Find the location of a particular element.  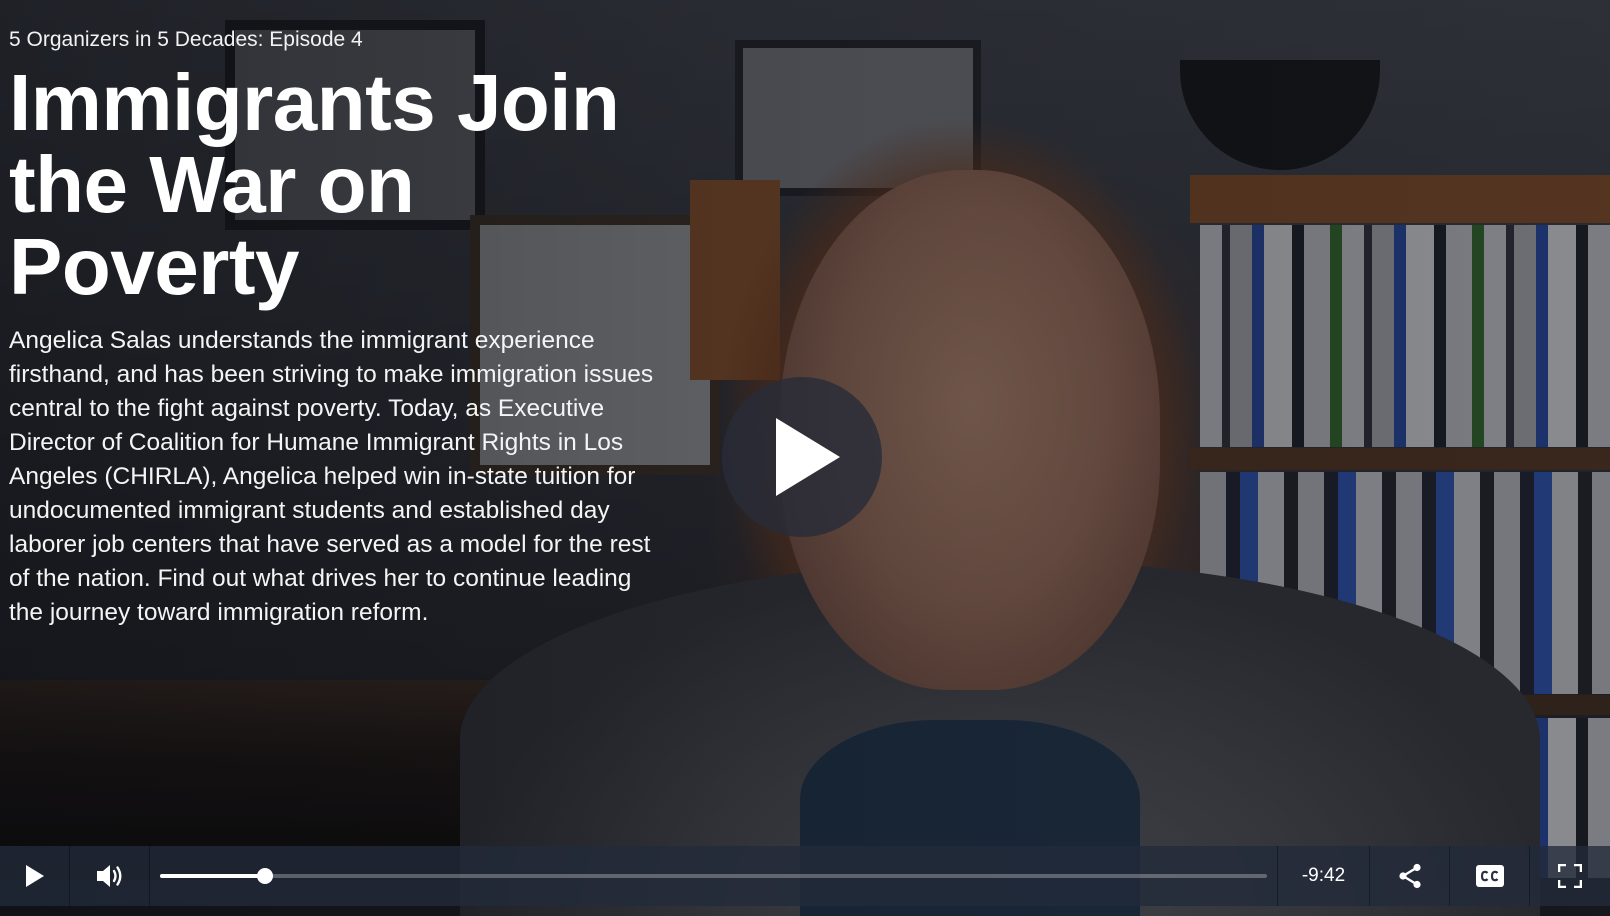

time-remaining: -9:42 is located at coordinates (1324, 876).